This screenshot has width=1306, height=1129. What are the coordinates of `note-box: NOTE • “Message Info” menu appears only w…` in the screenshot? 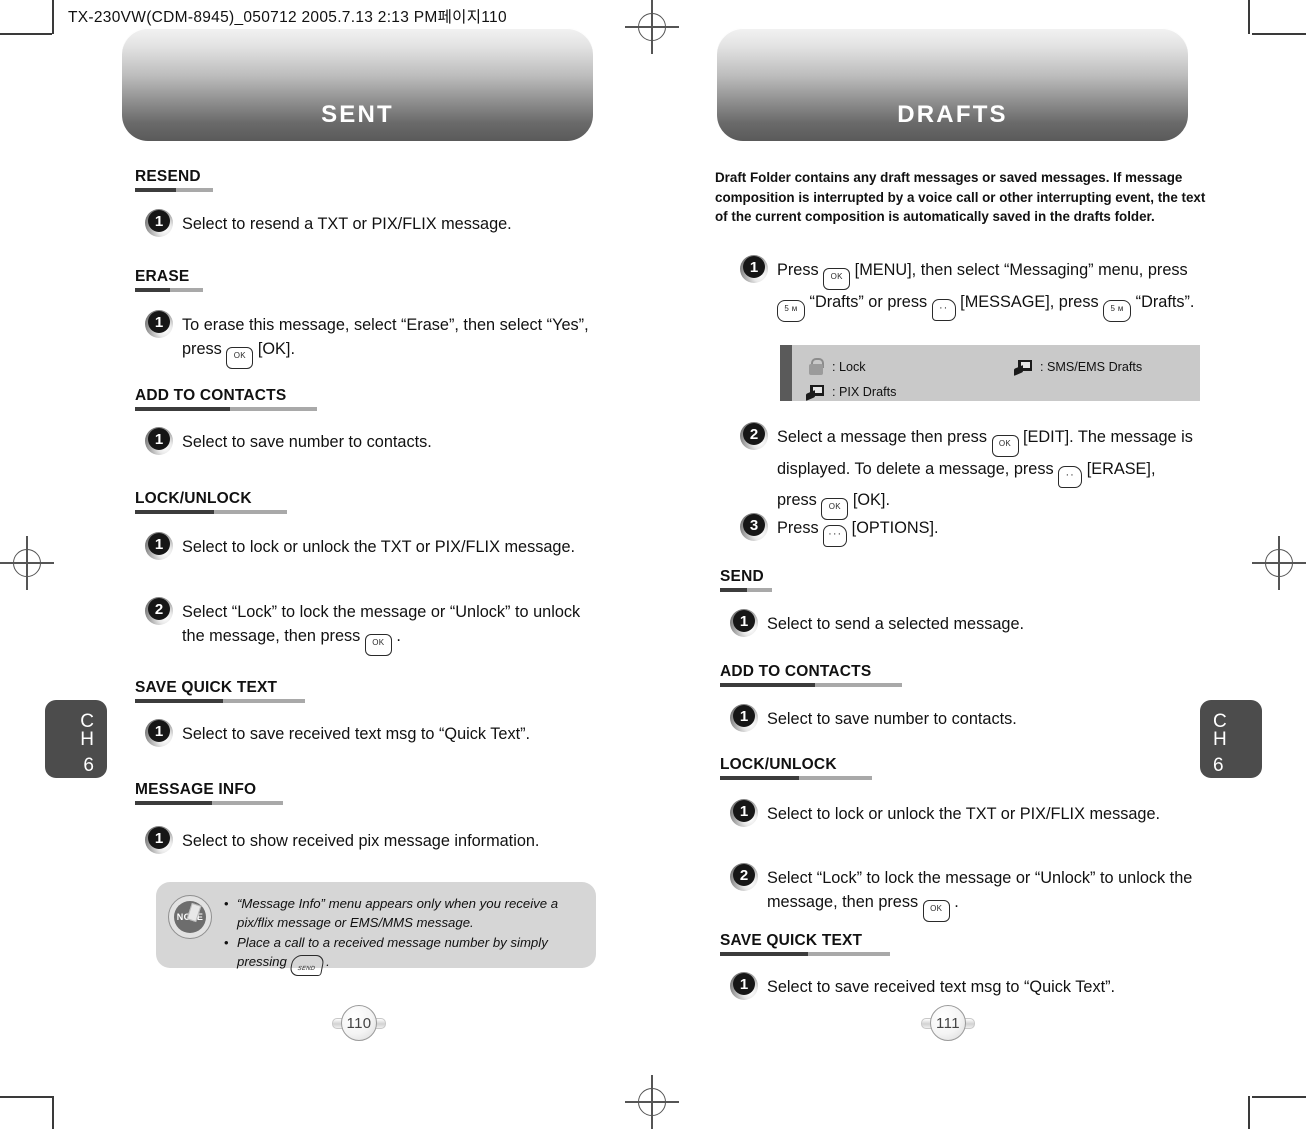 It's located at (376, 929).